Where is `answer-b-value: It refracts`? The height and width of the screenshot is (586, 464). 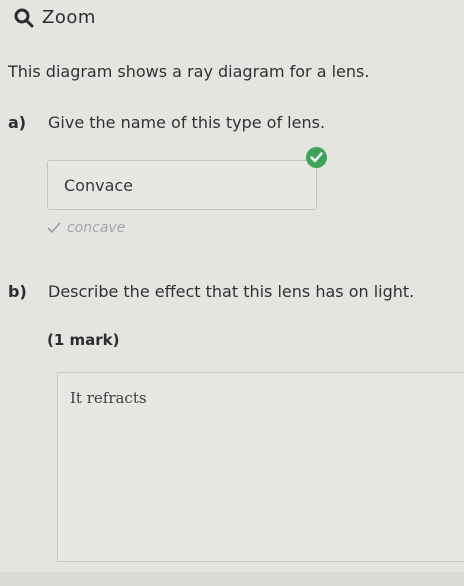
answer-b-value: It refracts is located at coordinates (108, 398).